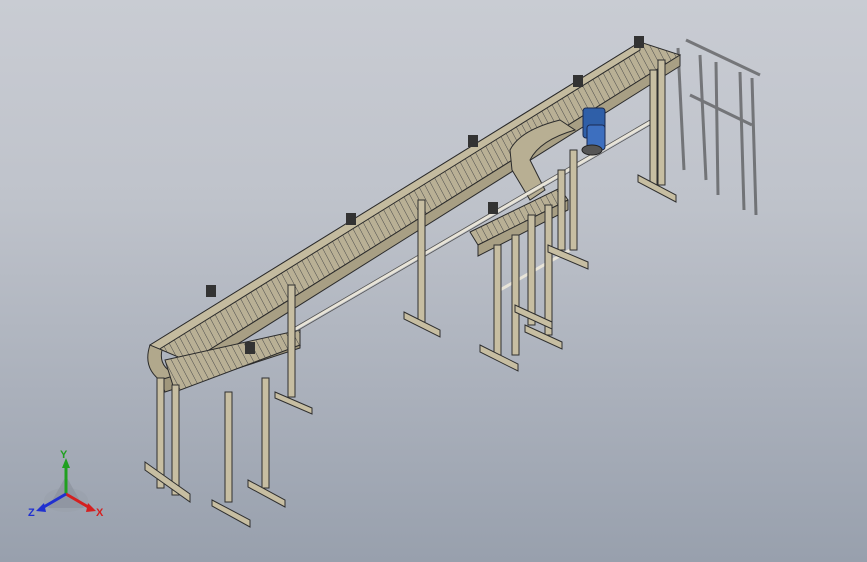 This screenshot has width=867, height=562. What do you see at coordinates (91, 507) in the screenshot?
I see `x-axis-arrow` at bounding box center [91, 507].